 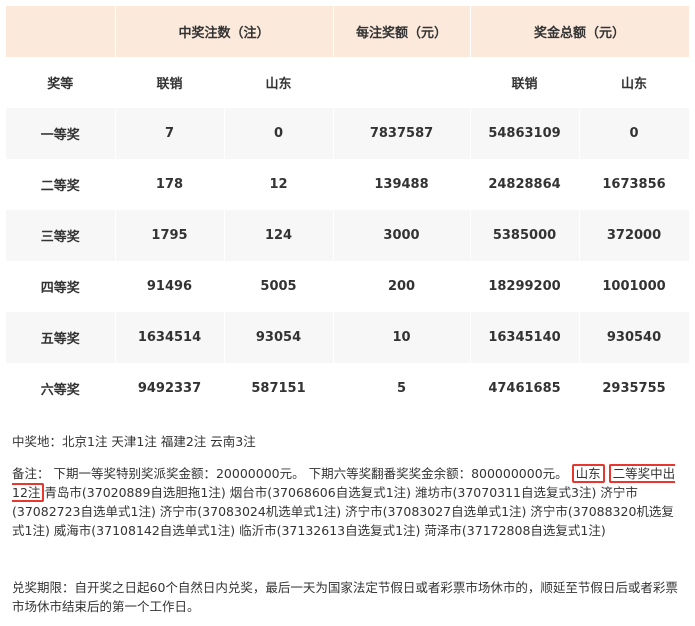 What do you see at coordinates (279, 235) in the screenshot?
I see `cell-shandong-count: 124` at bounding box center [279, 235].